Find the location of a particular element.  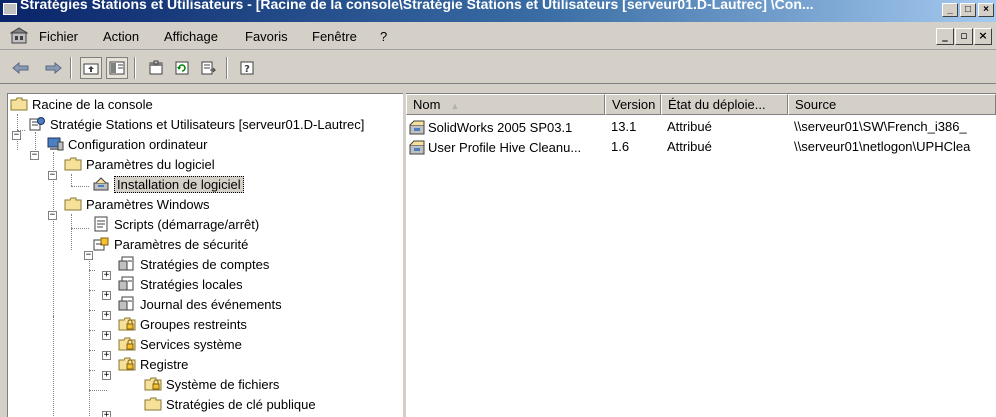

menu-help: ? is located at coordinates (383, 36).